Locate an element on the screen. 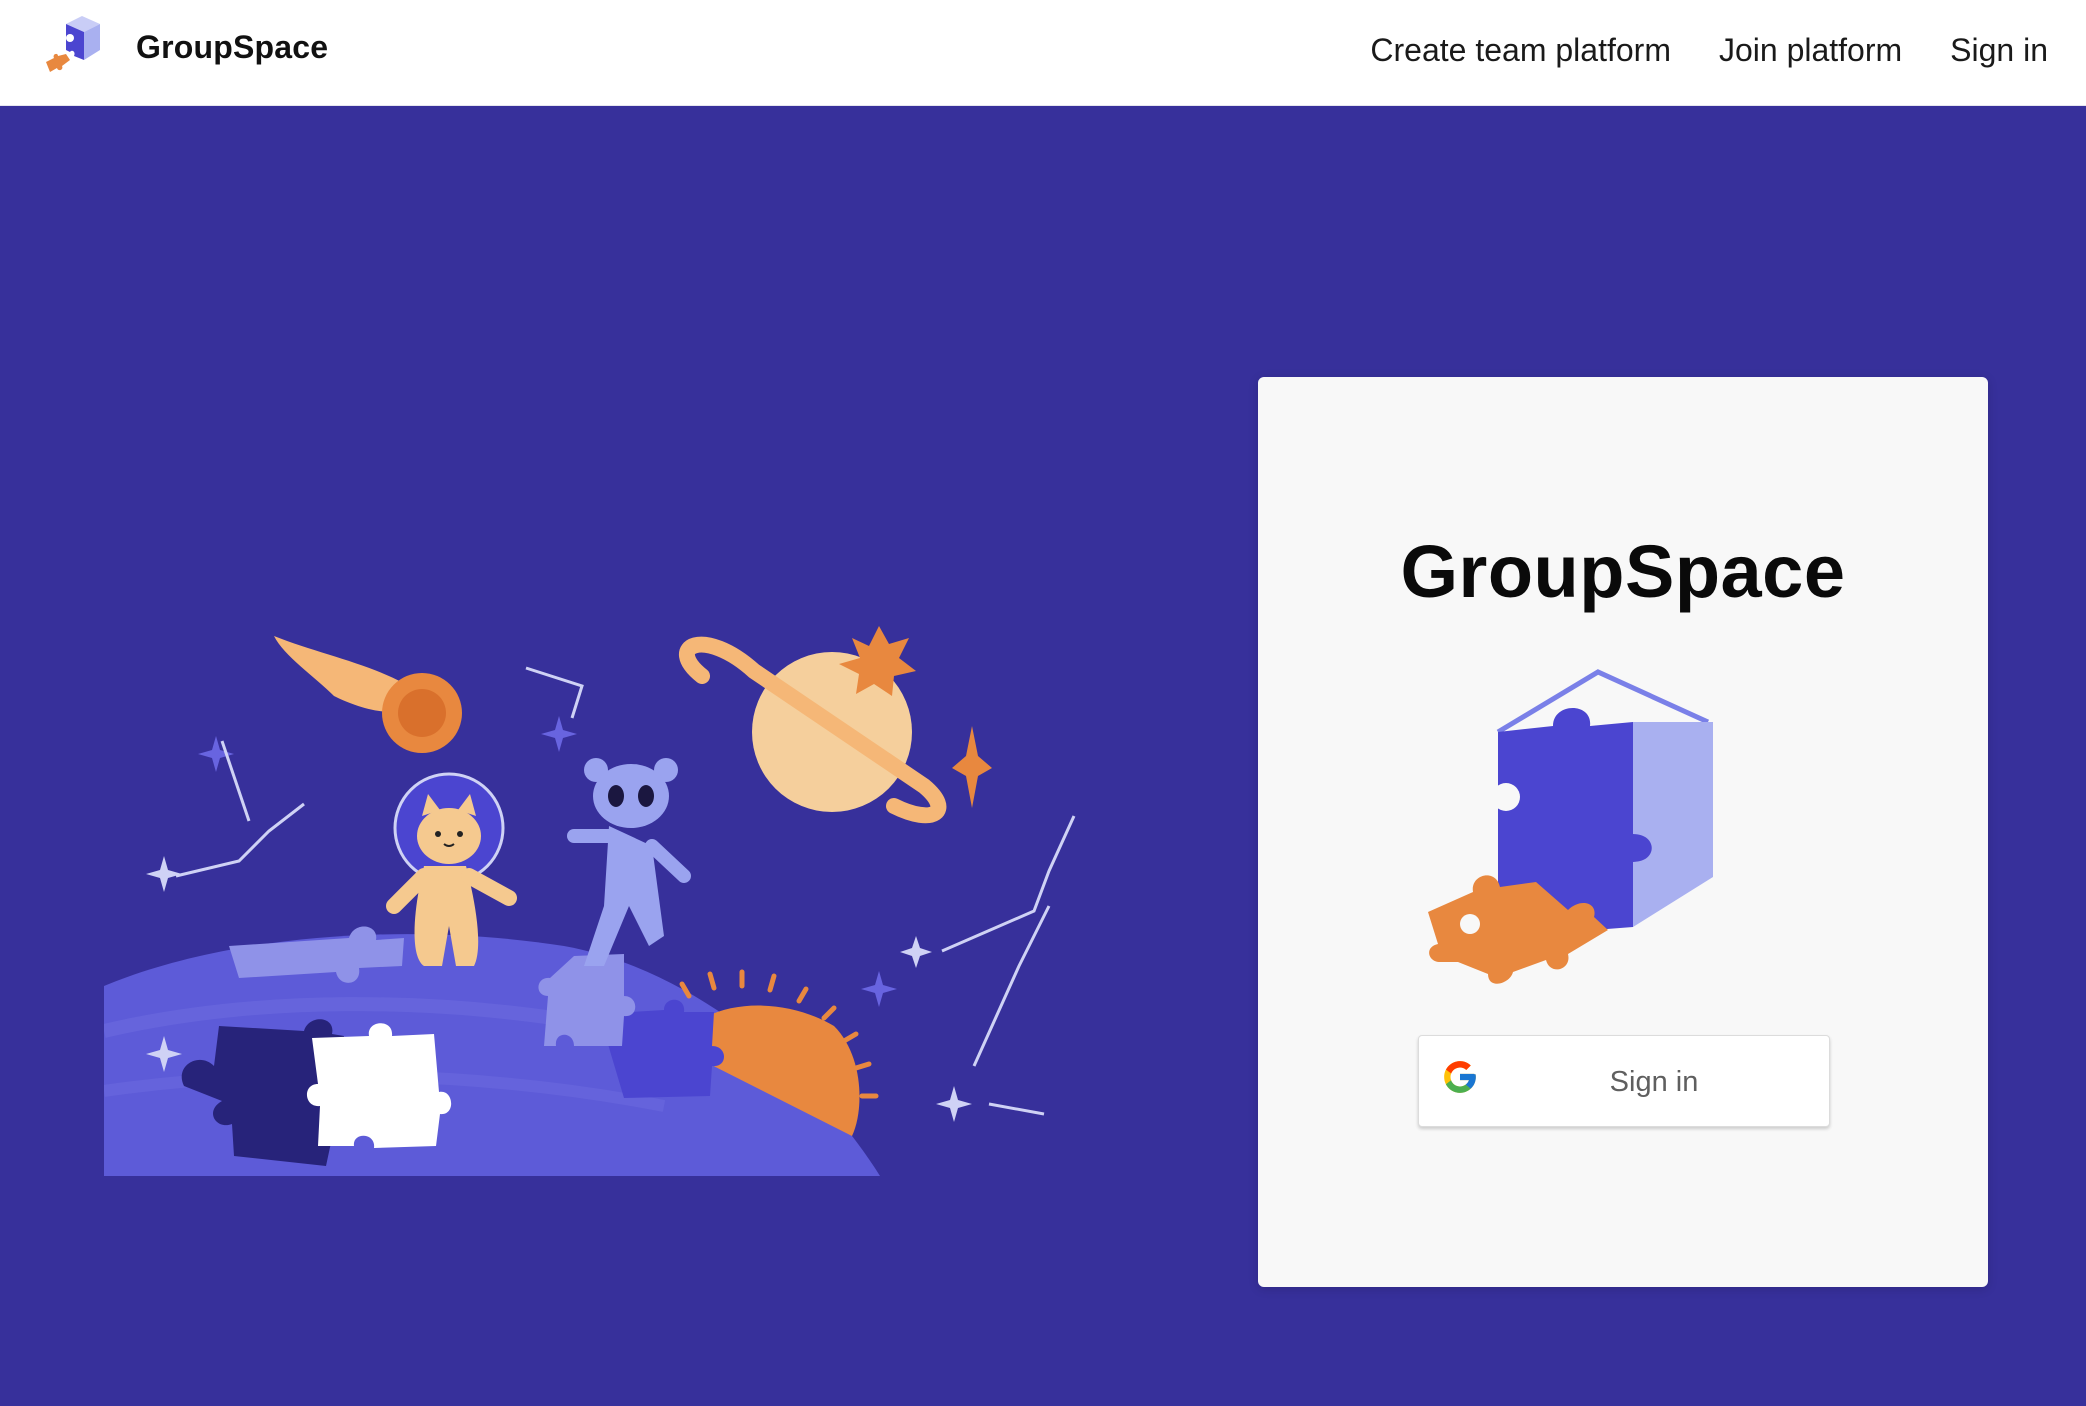 The width and height of the screenshot is (2086, 1406). nav-sign-in: Sign in is located at coordinates (1999, 50).